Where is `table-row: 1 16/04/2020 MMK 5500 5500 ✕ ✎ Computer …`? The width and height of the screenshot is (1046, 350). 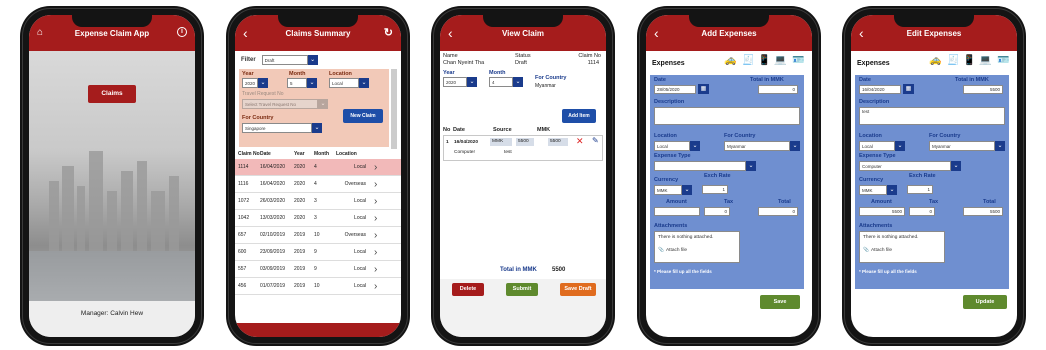
table-row: 1 16/04/2020 MMK 5500 5500 ✕ ✎ Computer … is located at coordinates (523, 148).